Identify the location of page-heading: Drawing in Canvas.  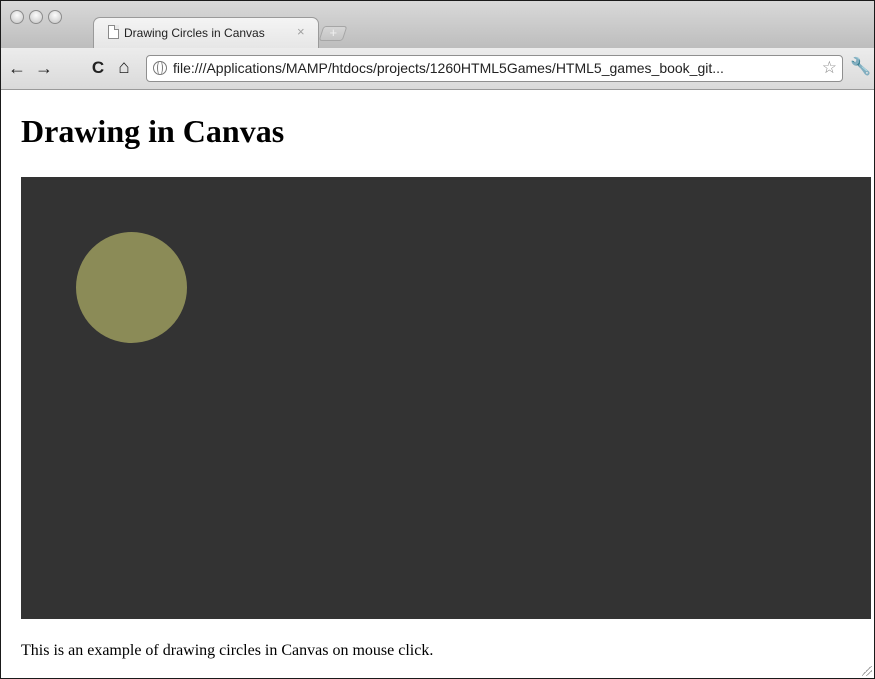
(153, 131).